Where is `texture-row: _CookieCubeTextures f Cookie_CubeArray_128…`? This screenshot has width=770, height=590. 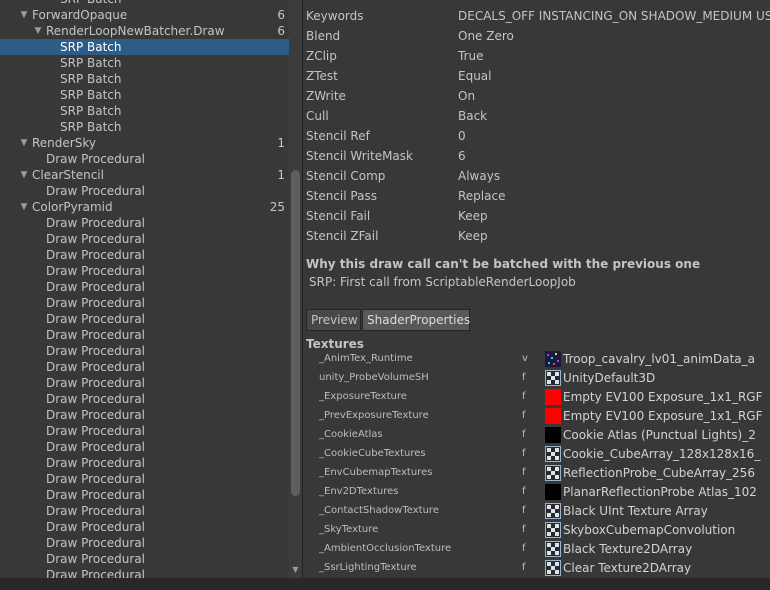
texture-row: _CookieCubeTextures f Cookie_CubeArray_128… is located at coordinates (536, 454).